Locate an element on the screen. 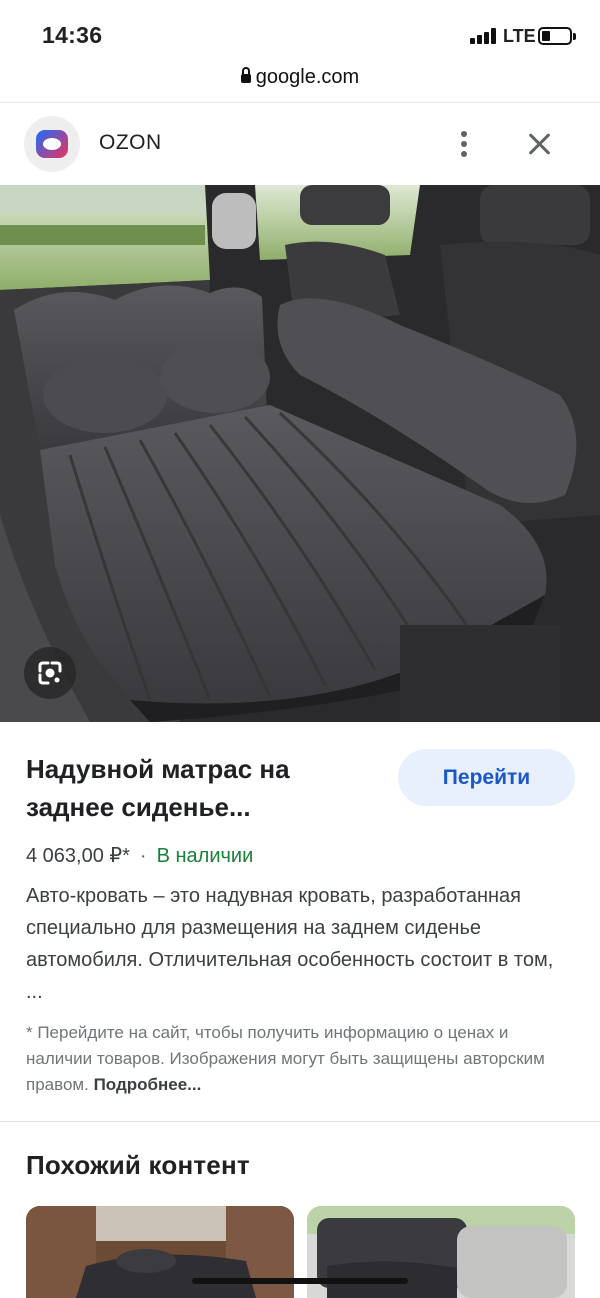 This screenshot has width=600, height=1298. status-time: 14:36 is located at coordinates (72, 35).